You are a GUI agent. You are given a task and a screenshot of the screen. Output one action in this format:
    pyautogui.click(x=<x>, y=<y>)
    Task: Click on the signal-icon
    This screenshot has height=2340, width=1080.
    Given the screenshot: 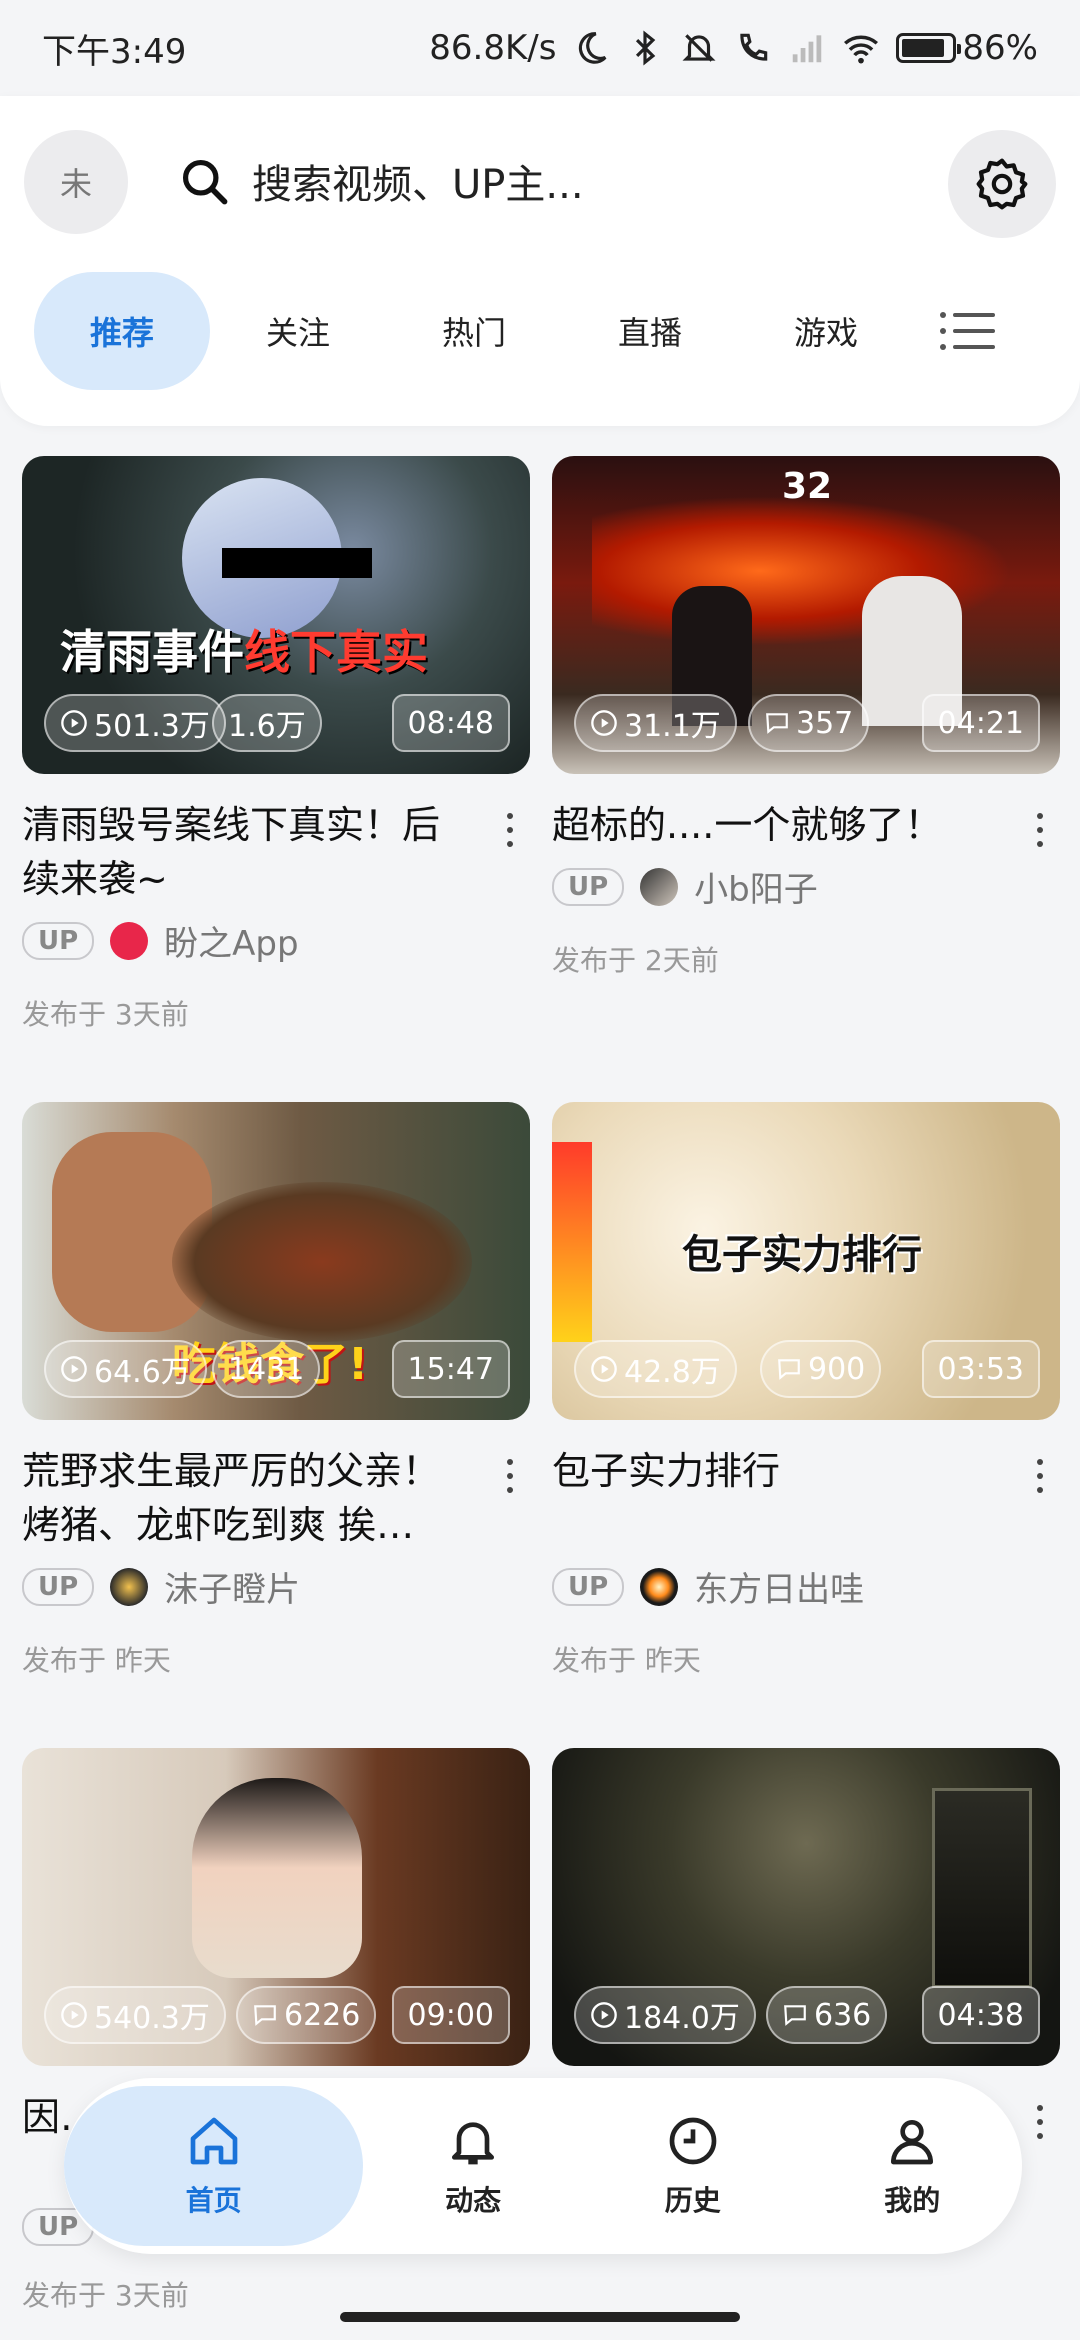 What is the action you would take?
    pyautogui.click(x=807, y=49)
    